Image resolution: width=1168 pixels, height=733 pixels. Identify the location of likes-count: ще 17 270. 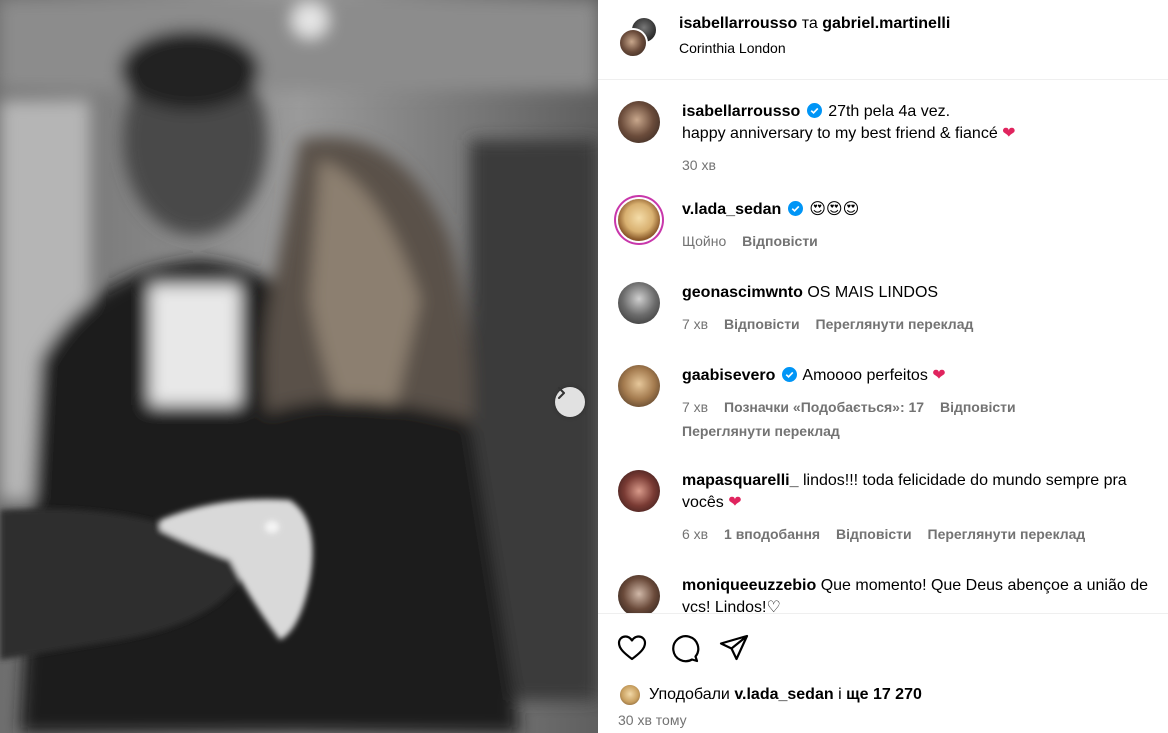
(884, 695).